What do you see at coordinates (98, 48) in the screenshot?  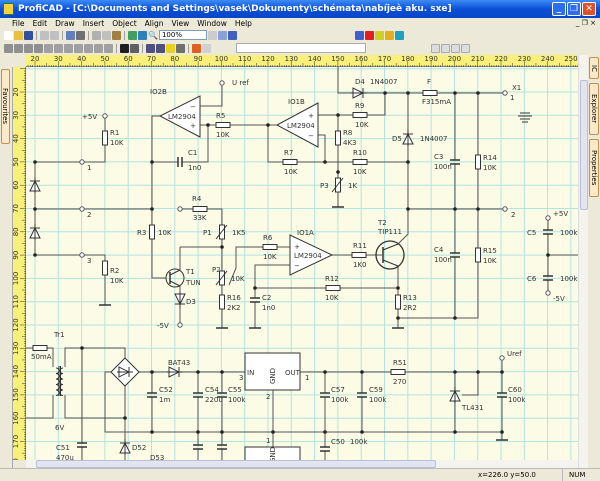 I see `circle-dot-icon` at bounding box center [98, 48].